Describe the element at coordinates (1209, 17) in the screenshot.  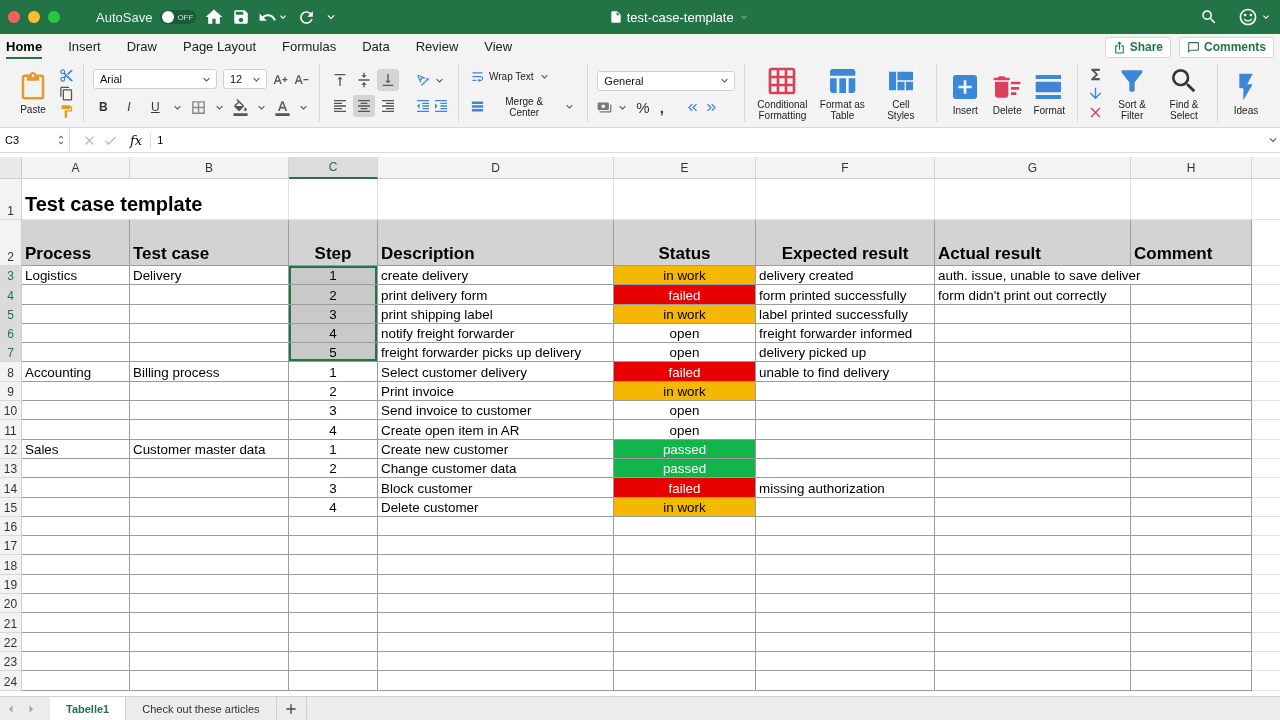
I see `search-icon` at that location.